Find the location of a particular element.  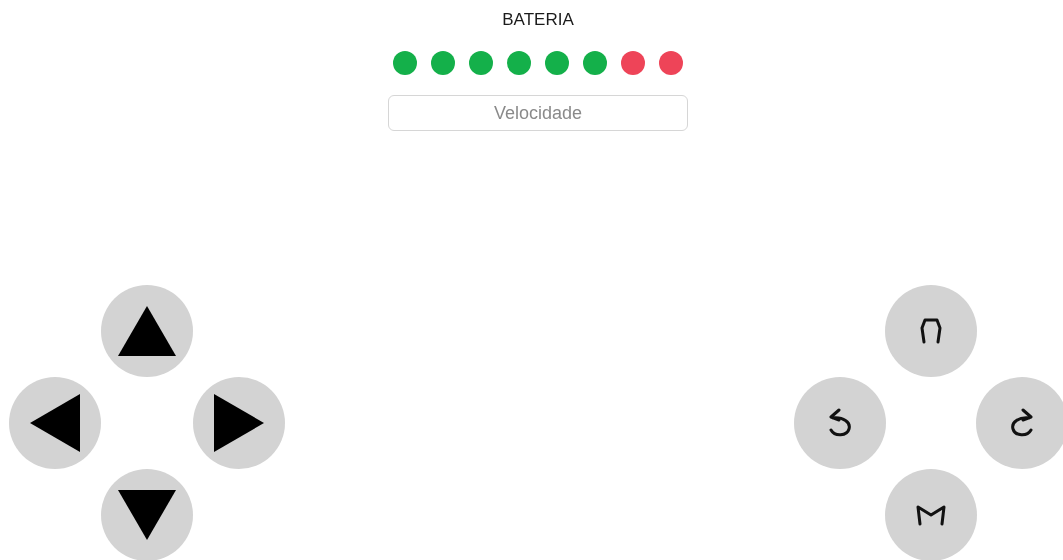

triangle-left-icon is located at coordinates (55, 423).